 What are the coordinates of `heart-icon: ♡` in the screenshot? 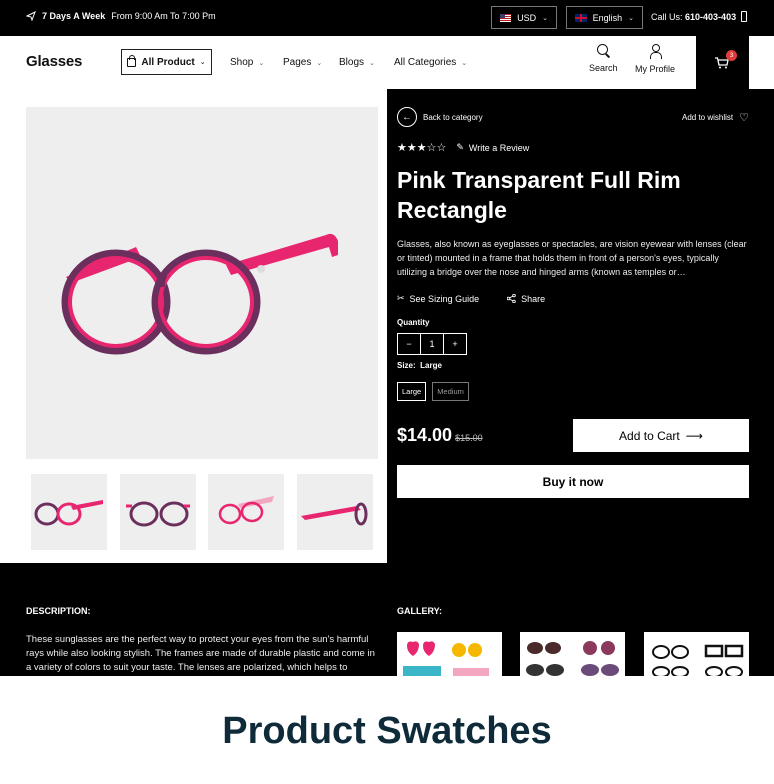 It's located at (744, 118).